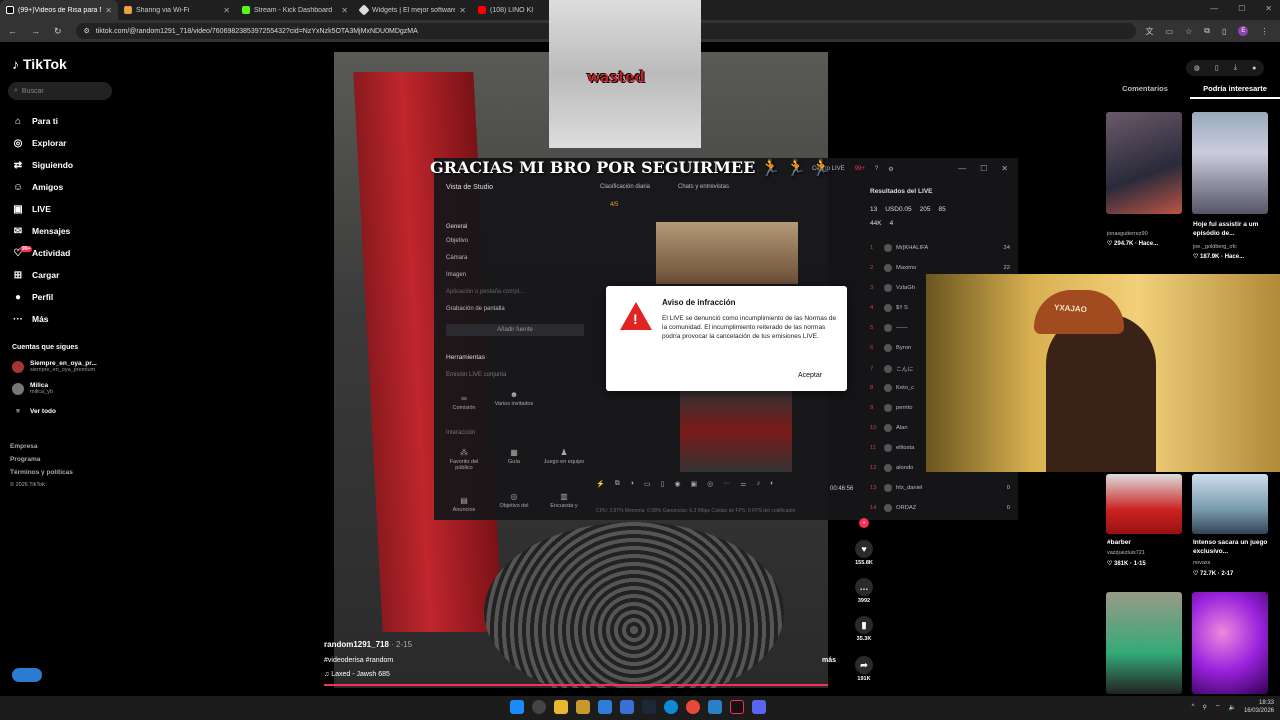 Image resolution: width=1280 pixels, height=720 pixels. What do you see at coordinates (514, 456) in the screenshot?
I see `tool-guide: ▦ Guía` at bounding box center [514, 456].